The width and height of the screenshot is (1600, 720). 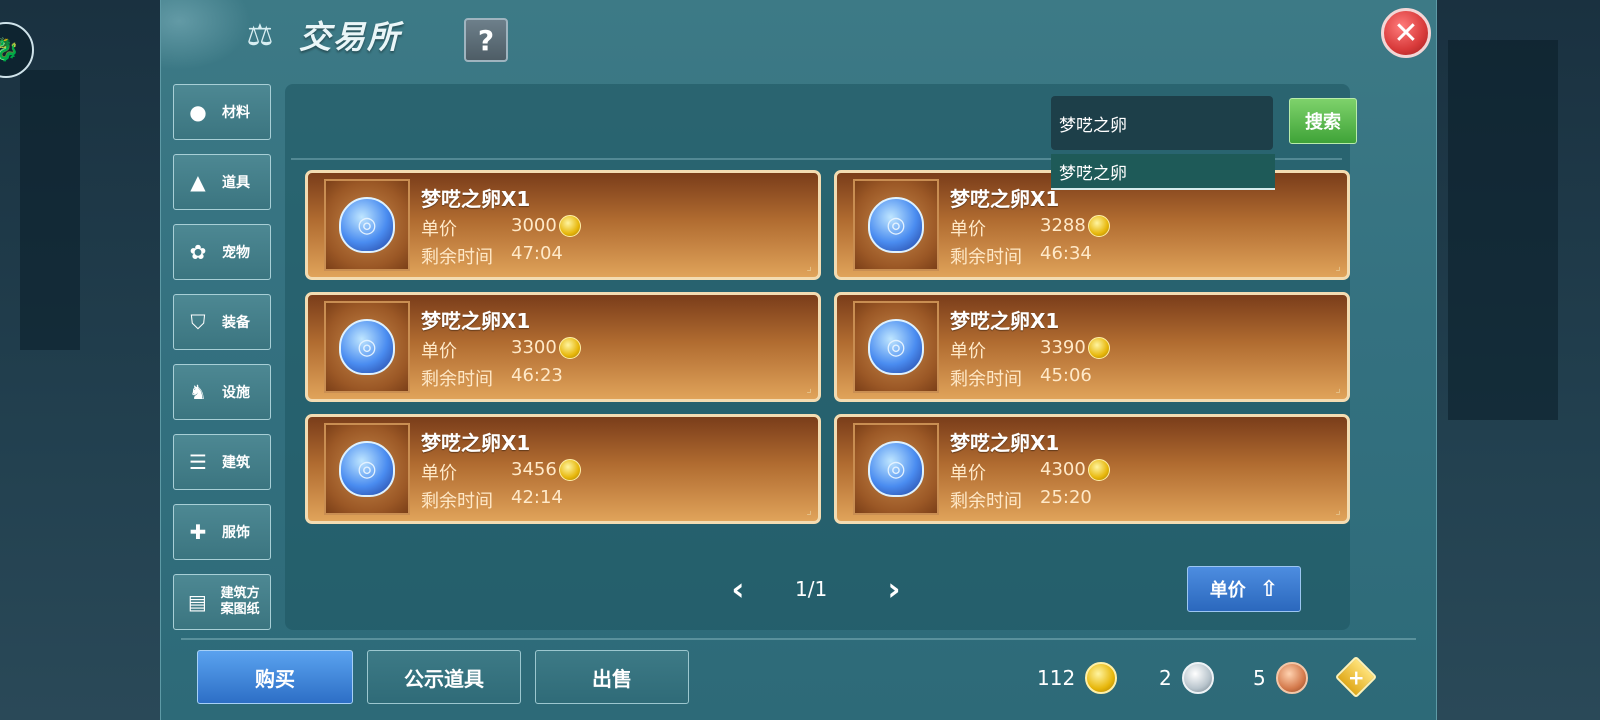 What do you see at coordinates (240, 601) in the screenshot?
I see `category-label: 建筑方案图纸` at bounding box center [240, 601].